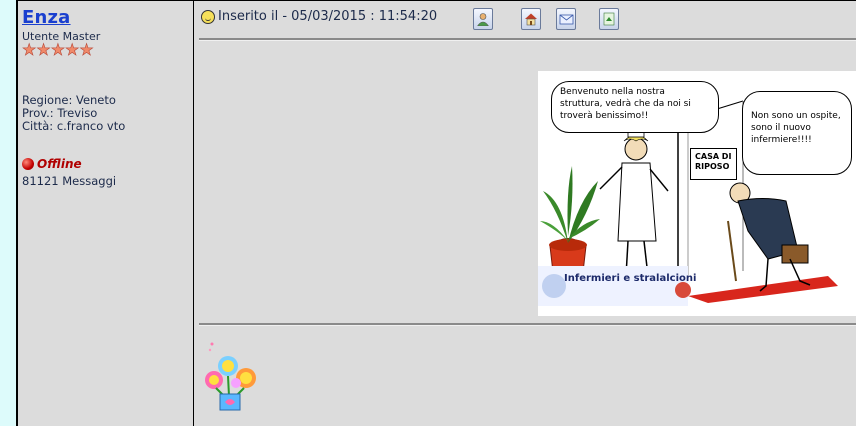  I want to click on status-label: Offline, so click(59, 164).